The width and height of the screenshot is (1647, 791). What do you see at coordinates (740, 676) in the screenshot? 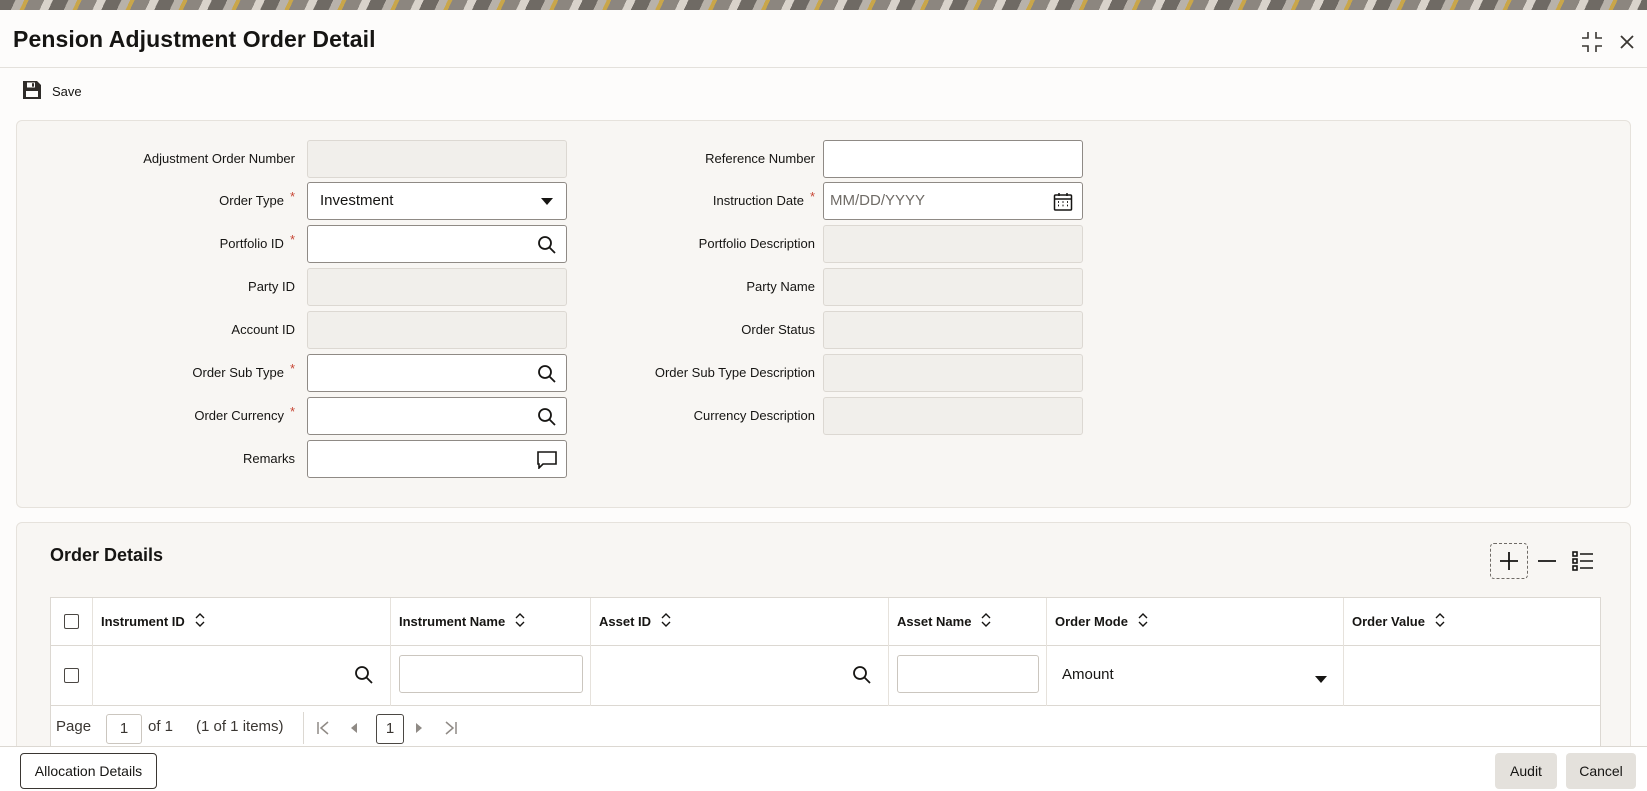
I see `asset-id-cell` at bounding box center [740, 676].